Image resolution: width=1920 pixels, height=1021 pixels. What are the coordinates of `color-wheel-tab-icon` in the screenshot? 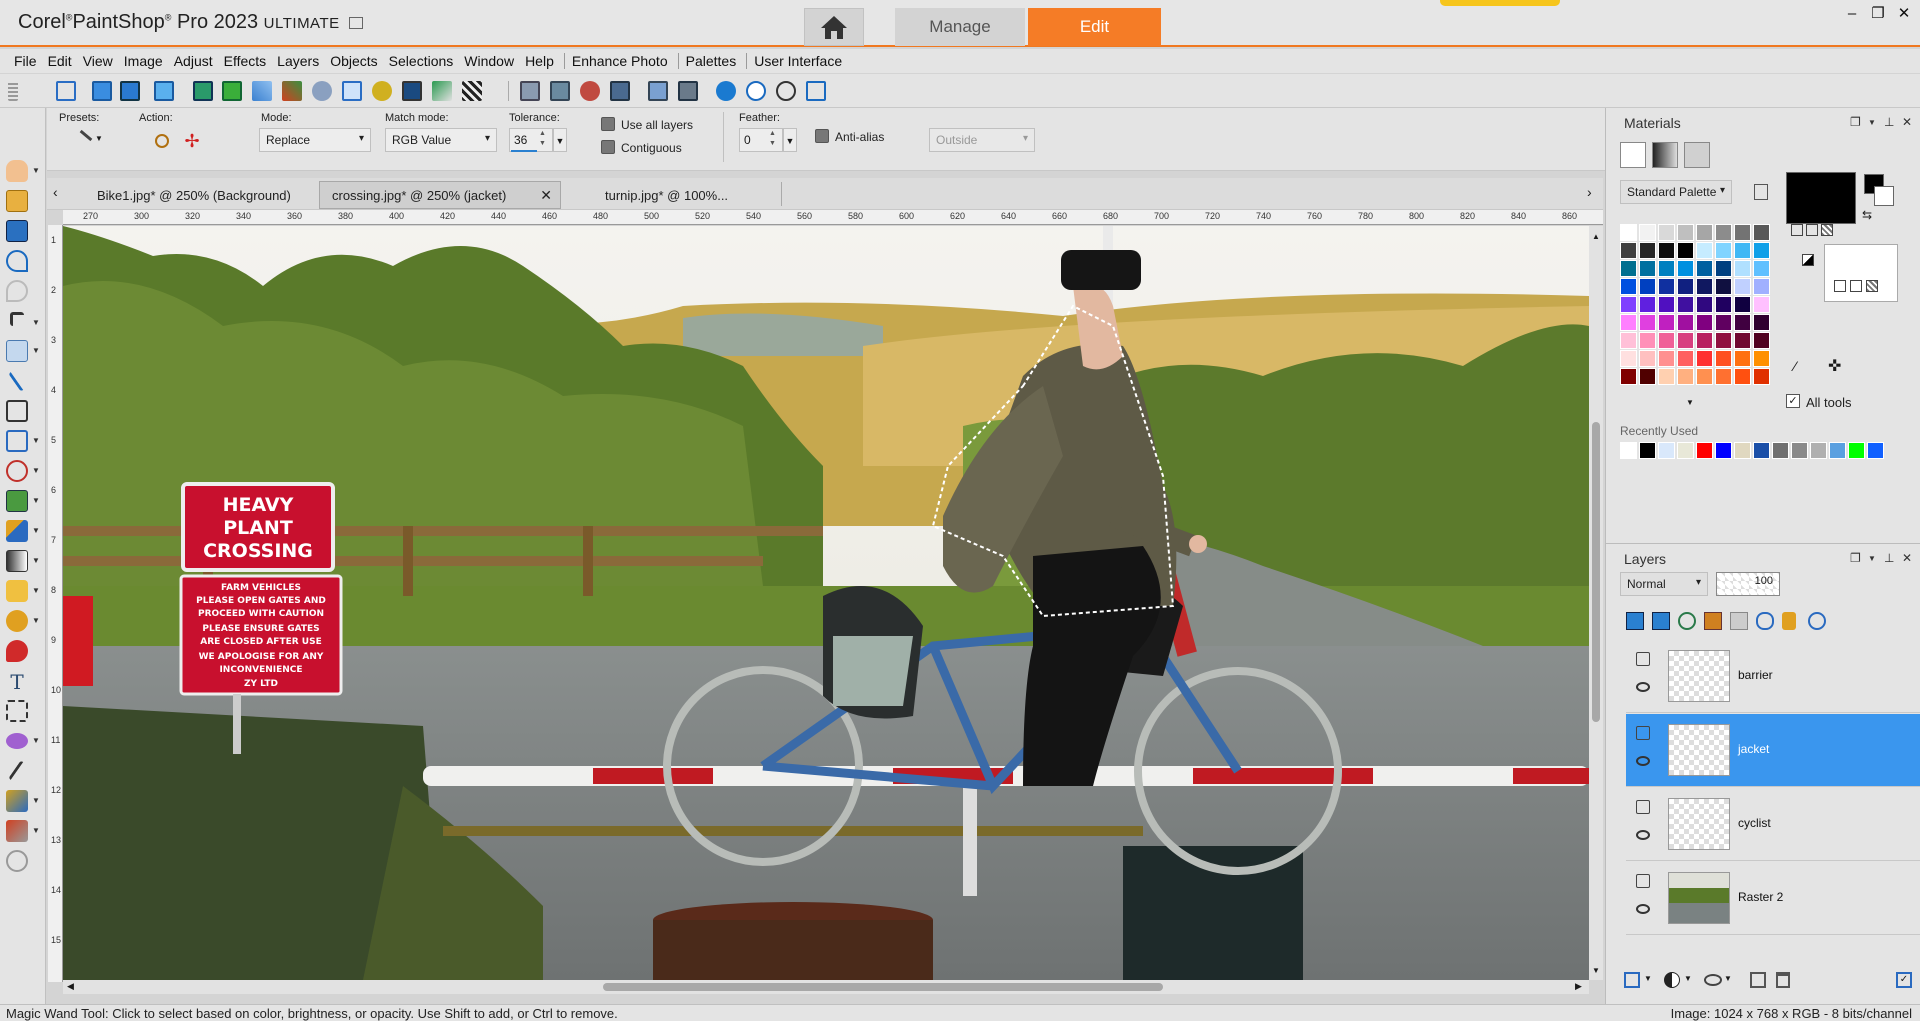 It's located at (1697, 155).